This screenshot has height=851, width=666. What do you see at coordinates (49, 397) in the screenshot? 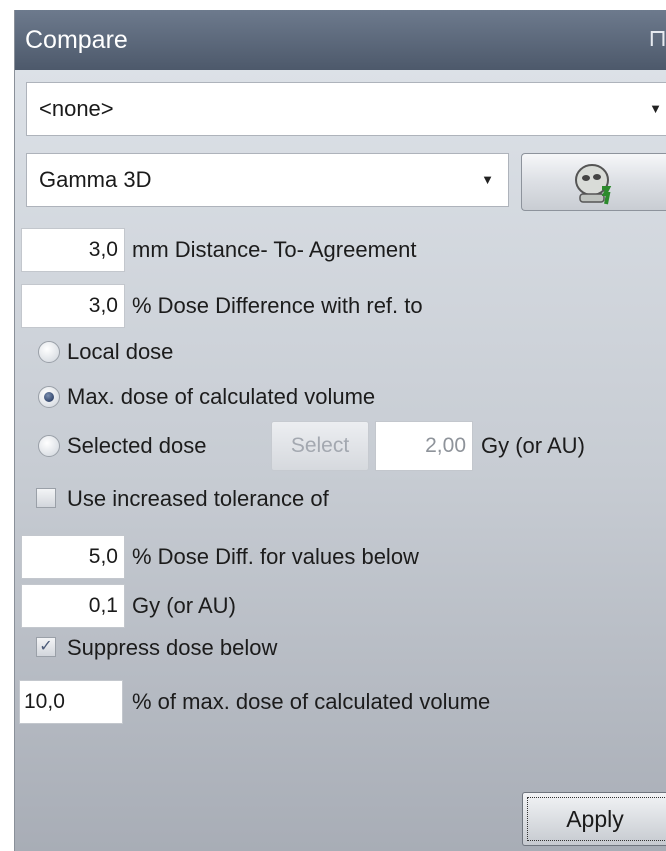
I see `max-dose-radio` at bounding box center [49, 397].